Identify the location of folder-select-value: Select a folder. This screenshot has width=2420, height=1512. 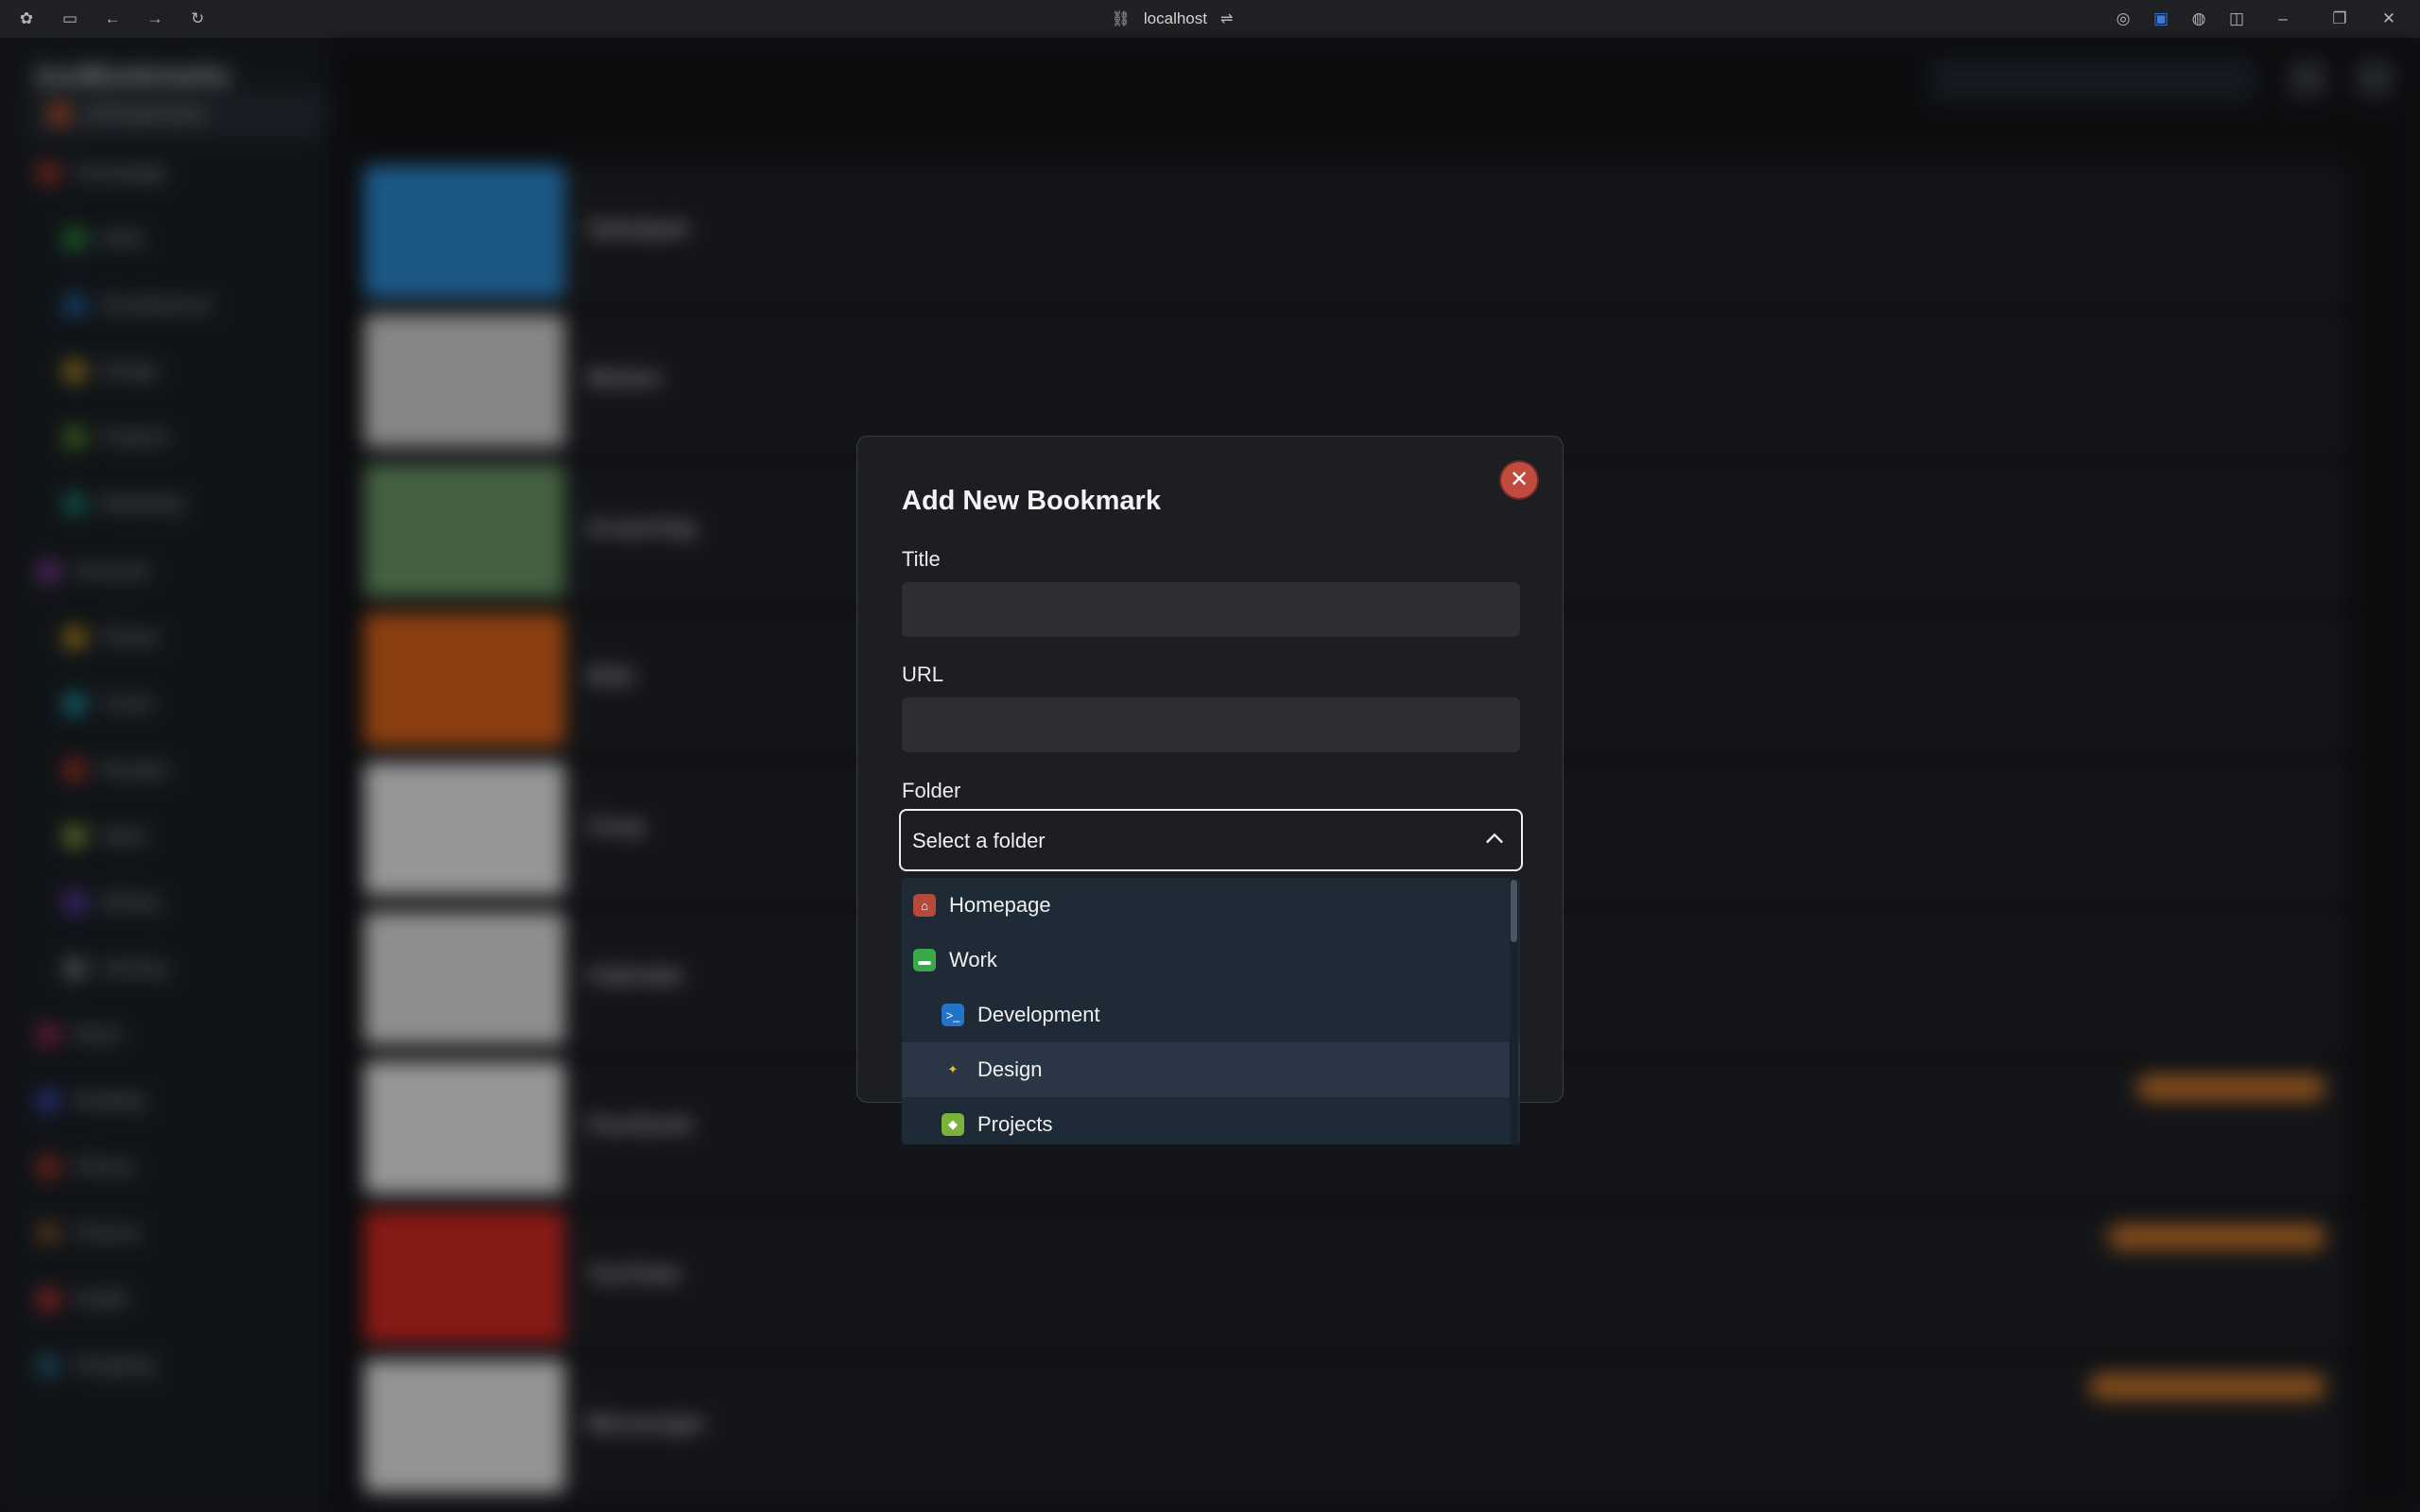
(979, 840).